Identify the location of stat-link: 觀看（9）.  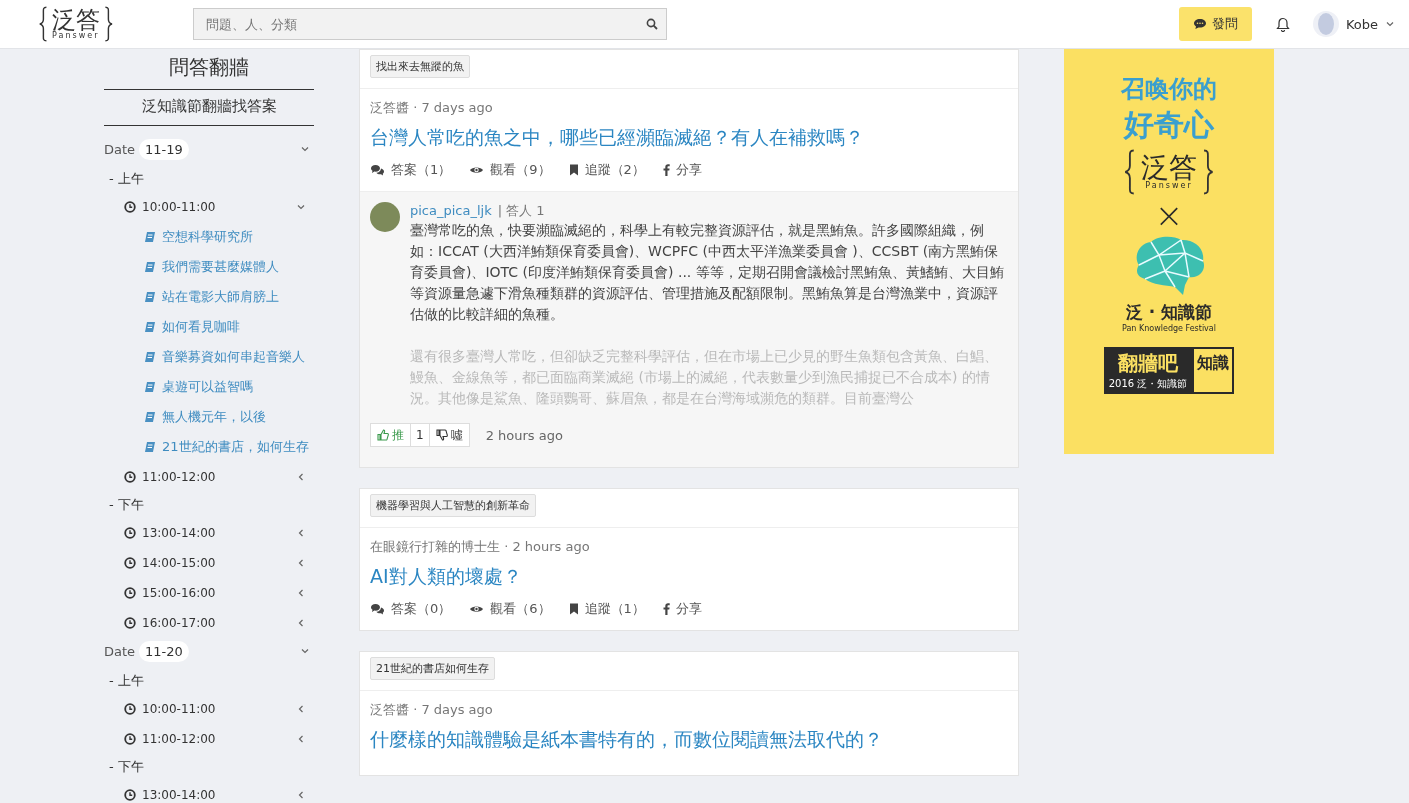
(520, 170).